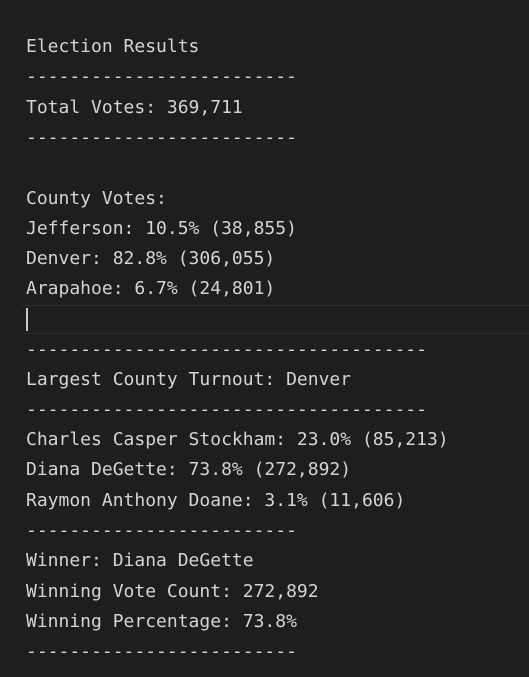 This screenshot has height=677, width=529. What do you see at coordinates (275, 319) in the screenshot?
I see `current-line-highlight` at bounding box center [275, 319].